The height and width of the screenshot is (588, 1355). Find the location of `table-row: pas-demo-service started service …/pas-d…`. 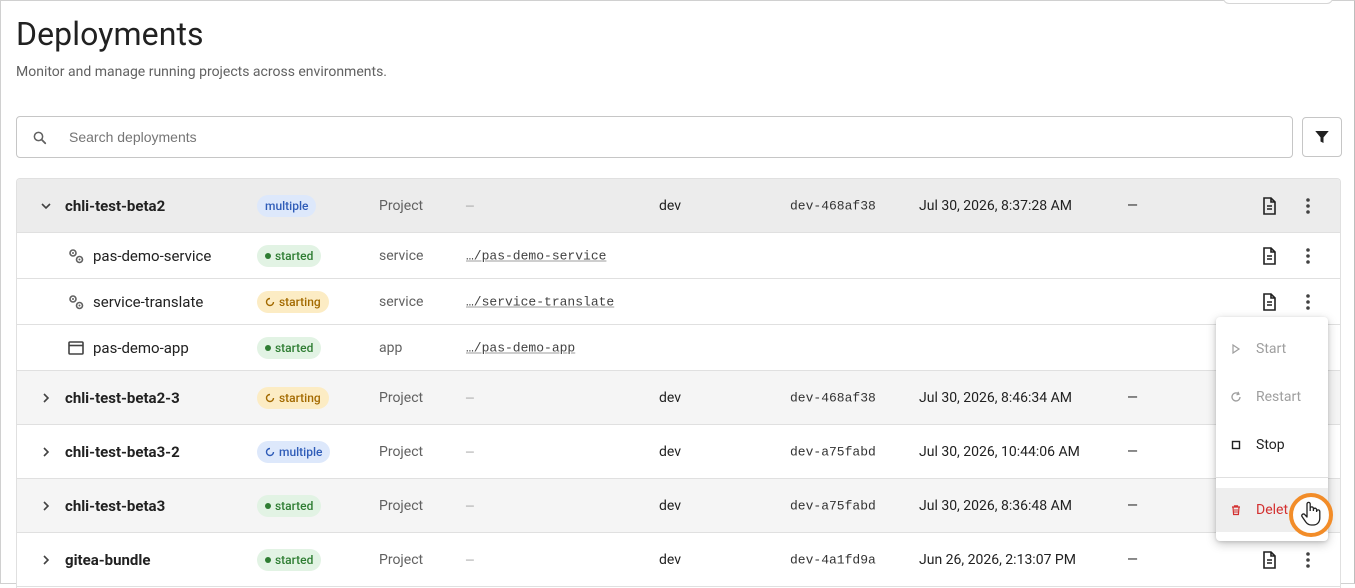

table-row: pas-demo-service started service …/pas-d… is located at coordinates (678, 256).